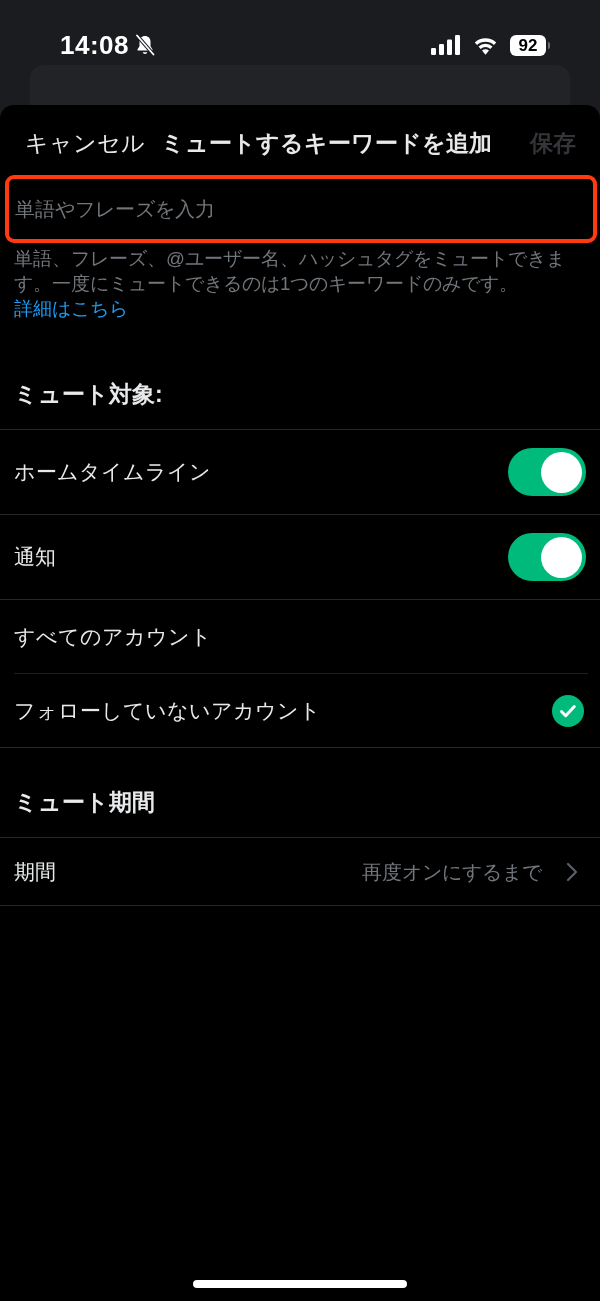 The width and height of the screenshot is (600, 1301). What do you see at coordinates (301, 209) in the screenshot?
I see `keyword-input-field: 単語やフレーズを入力` at bounding box center [301, 209].